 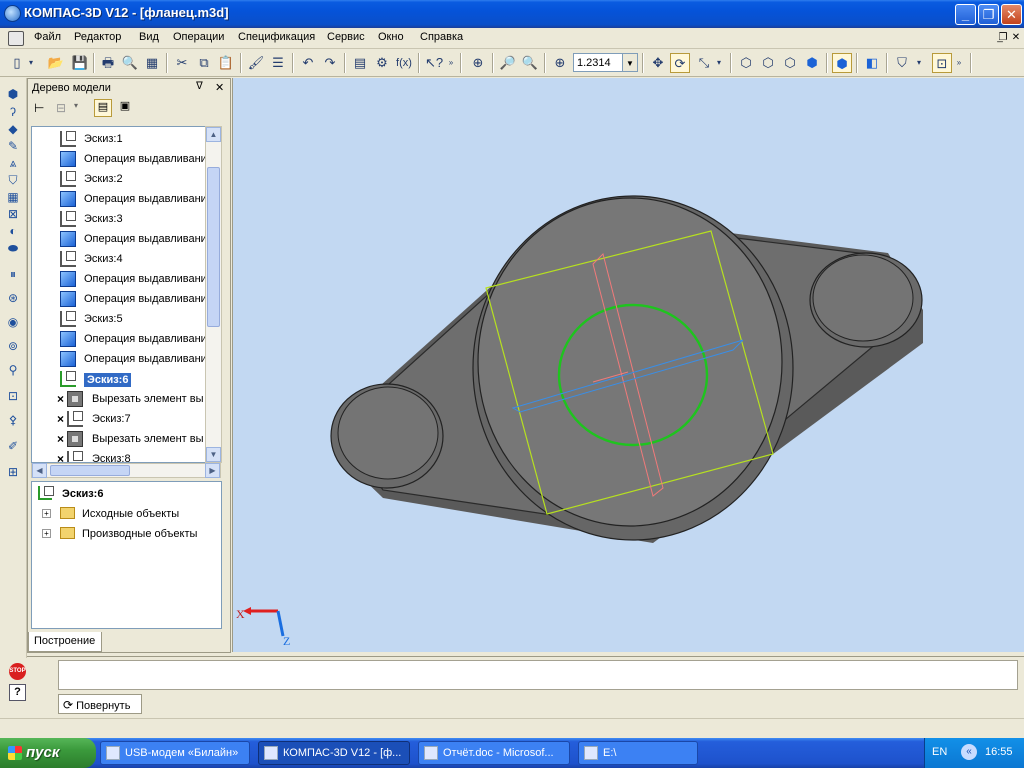 I want to click on halftone-outline-icon: ⬢, so click(x=842, y=63).